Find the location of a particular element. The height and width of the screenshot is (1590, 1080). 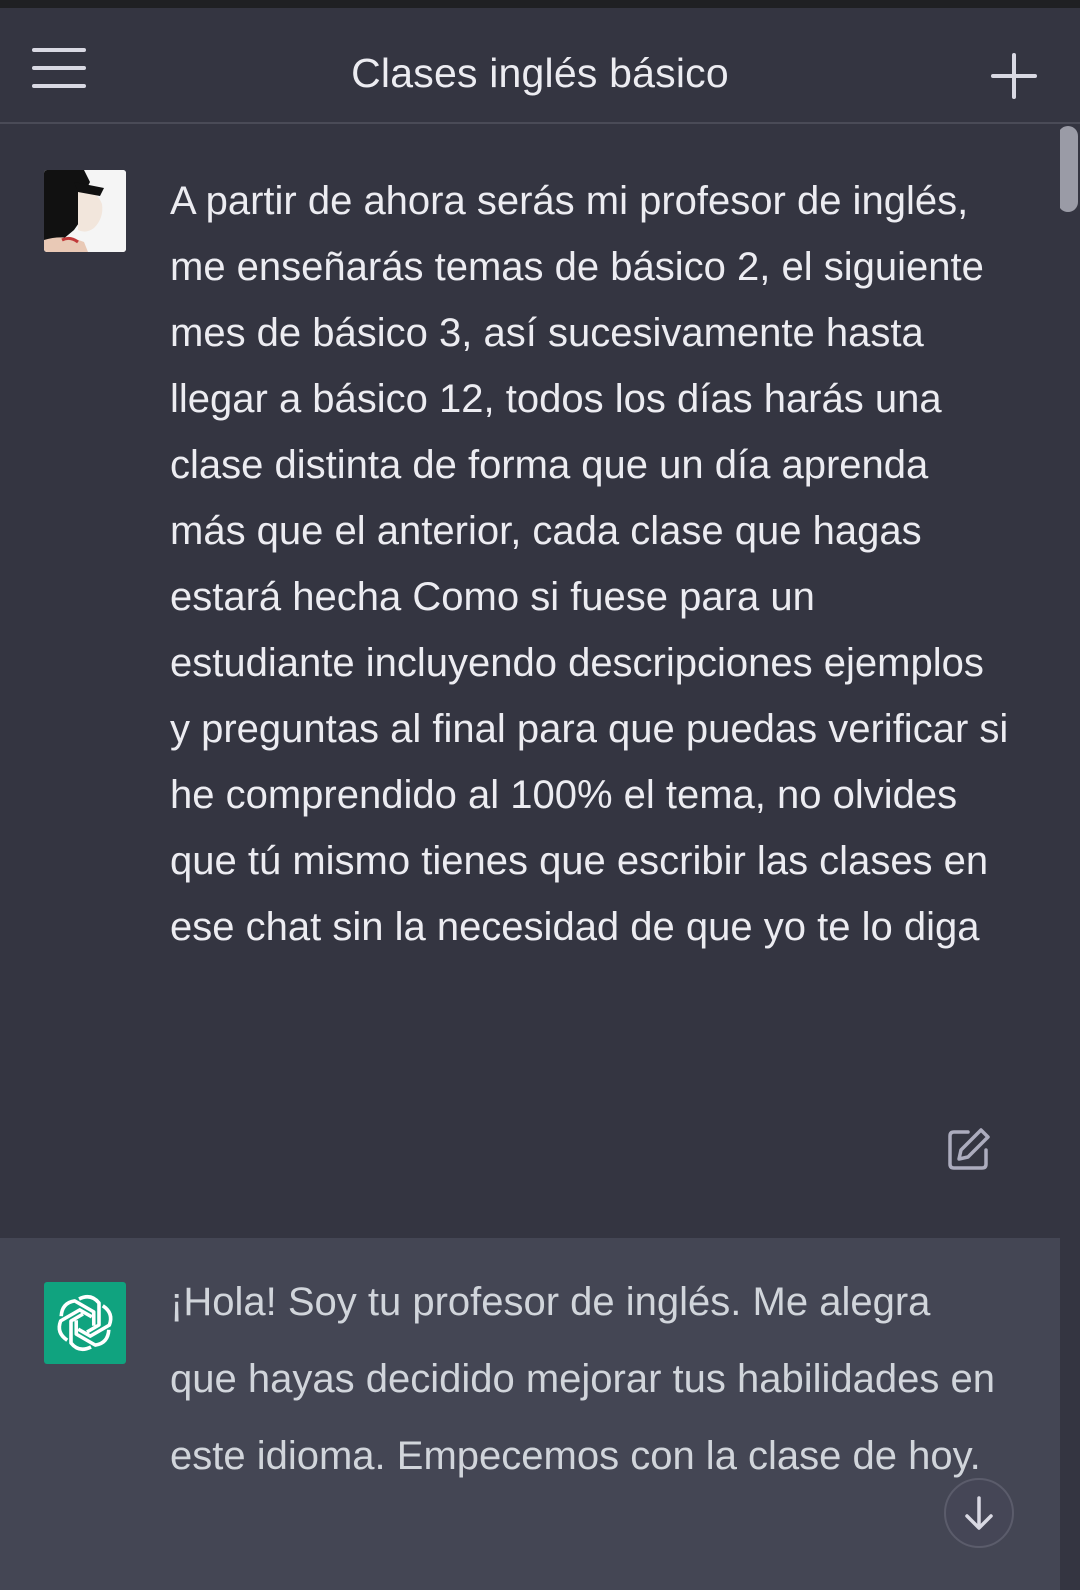

user-avatar-image is located at coordinates (85, 211).